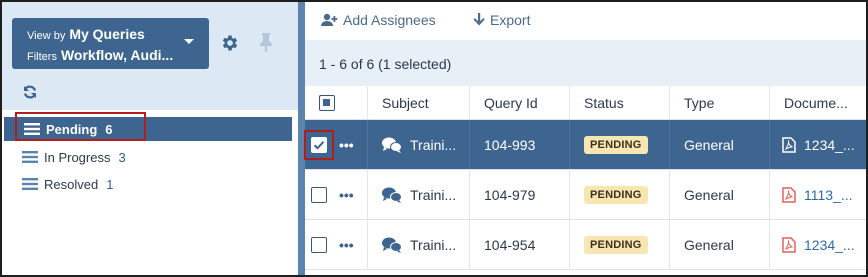 Image resolution: width=868 pixels, height=277 pixels. I want to click on sidebar-item-label: In Progress, so click(77, 157).